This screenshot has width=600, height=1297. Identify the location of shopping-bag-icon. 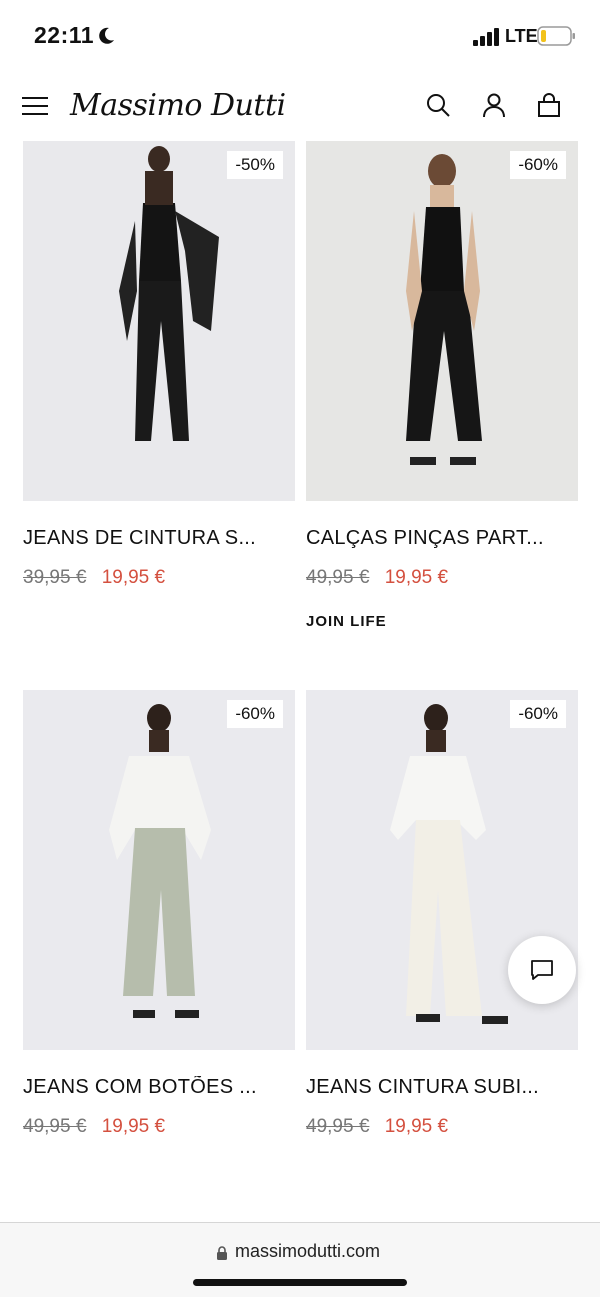
(549, 105).